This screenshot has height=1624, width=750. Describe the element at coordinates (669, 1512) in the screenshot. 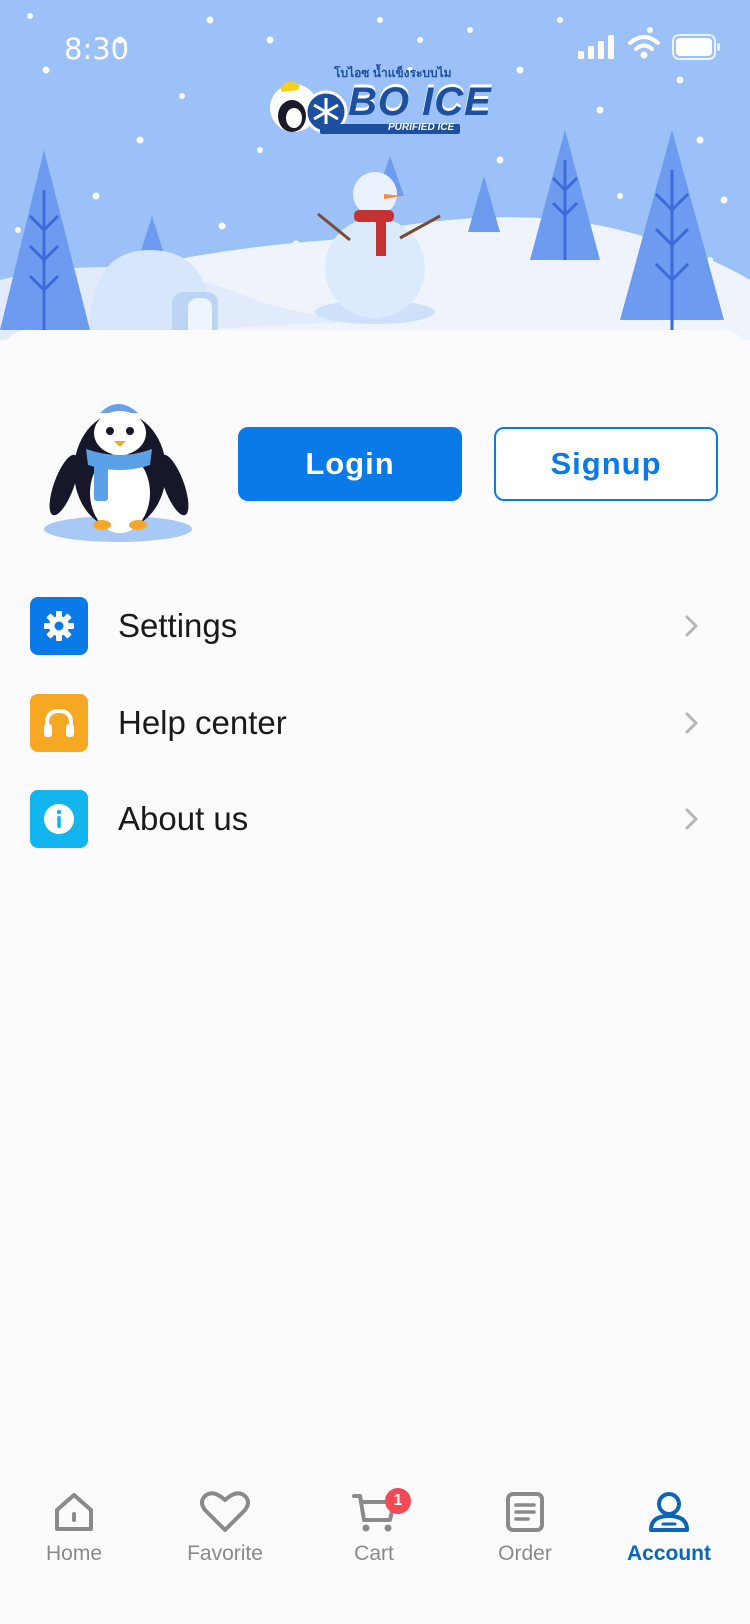

I see `user-icon` at that location.